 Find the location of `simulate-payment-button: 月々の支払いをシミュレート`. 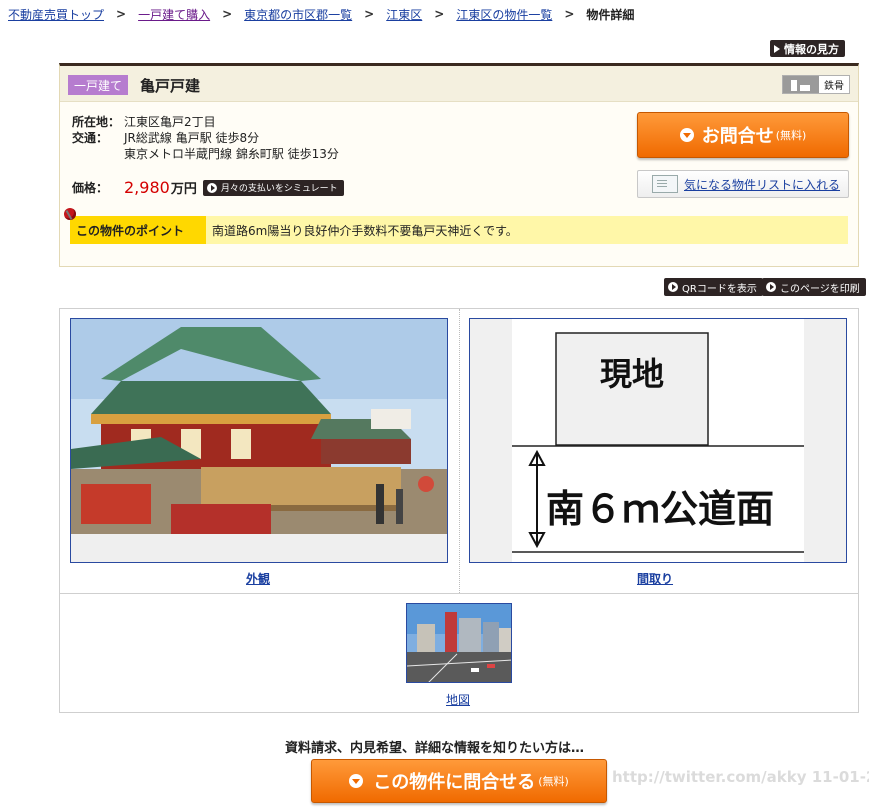

simulate-payment-button: 月々の支払いをシミュレート is located at coordinates (273, 187).